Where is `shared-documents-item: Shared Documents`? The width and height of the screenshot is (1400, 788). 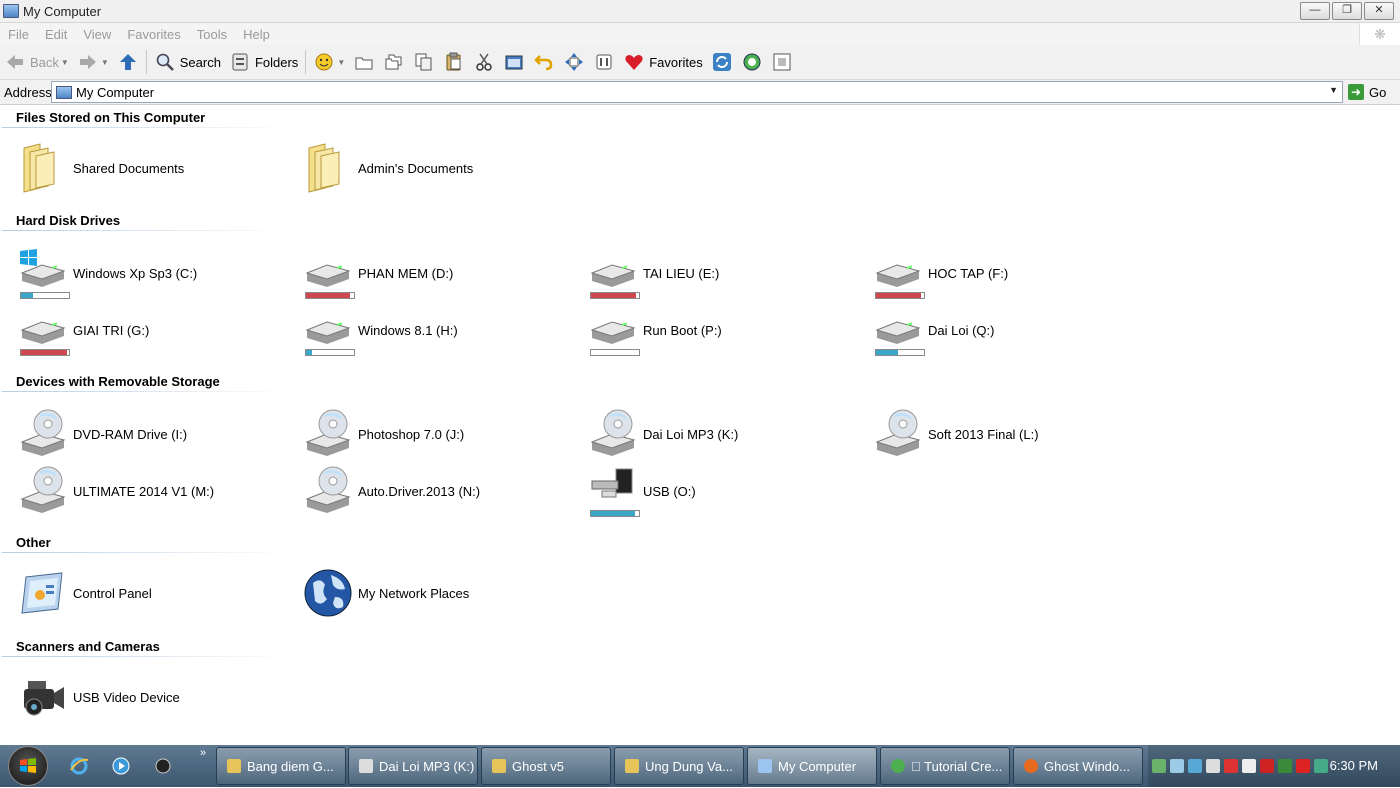 shared-documents-item: Shared Documents is located at coordinates (101, 168).